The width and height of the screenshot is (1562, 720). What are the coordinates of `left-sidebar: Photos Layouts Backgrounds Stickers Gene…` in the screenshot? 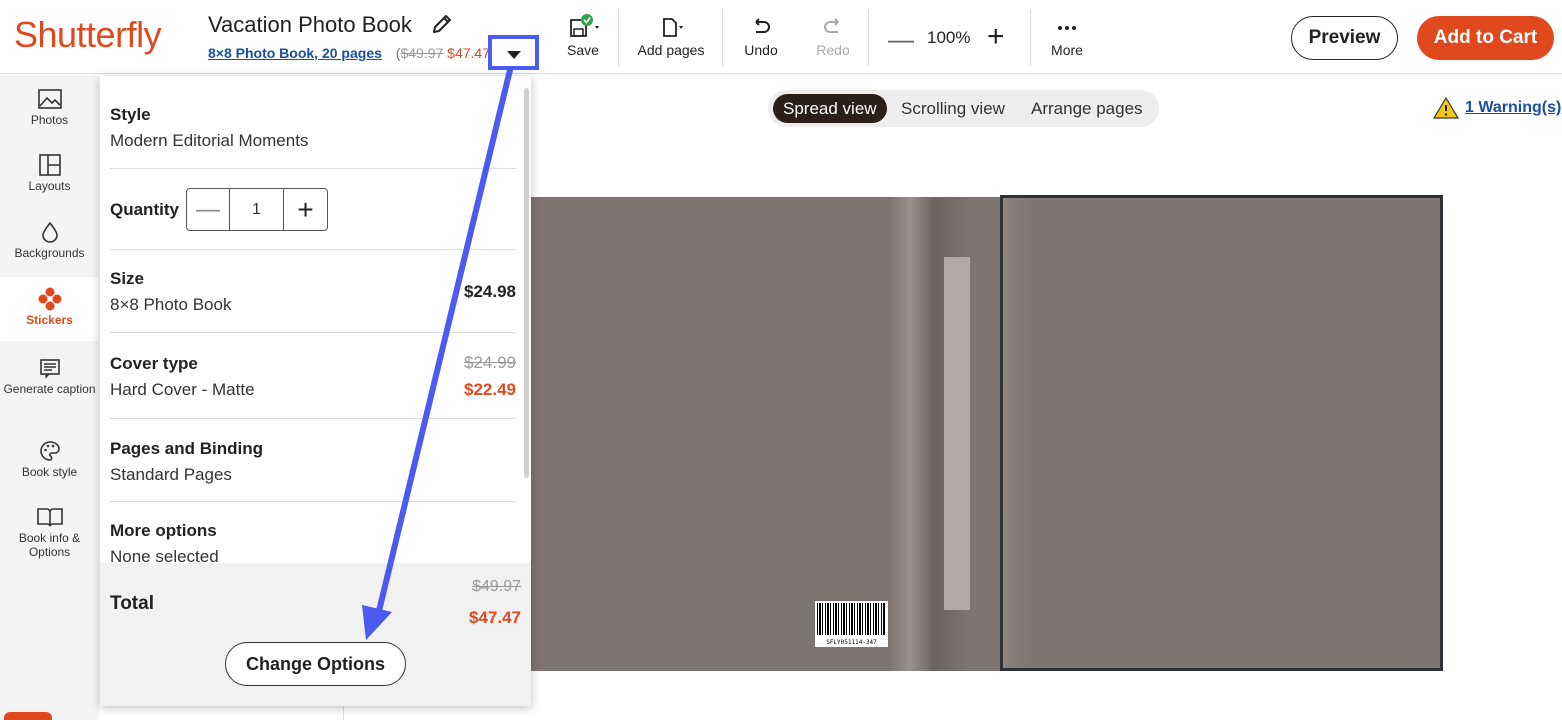 It's located at (49, 397).